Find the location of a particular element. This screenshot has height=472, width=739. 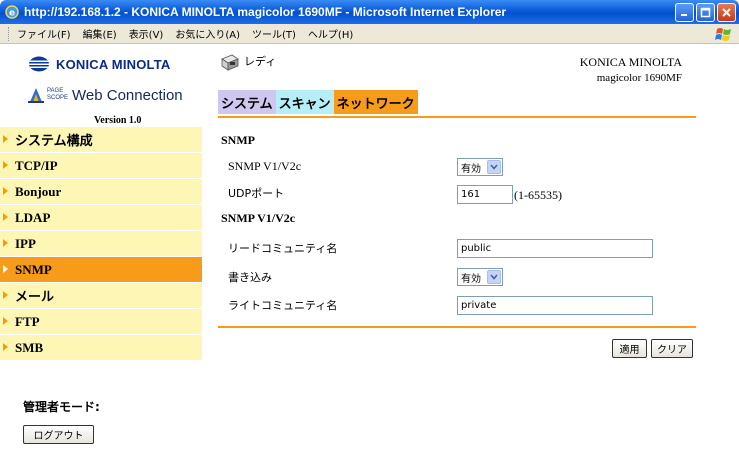

pagescope-wordmark: PAGE SCOPE is located at coordinates (58, 95).